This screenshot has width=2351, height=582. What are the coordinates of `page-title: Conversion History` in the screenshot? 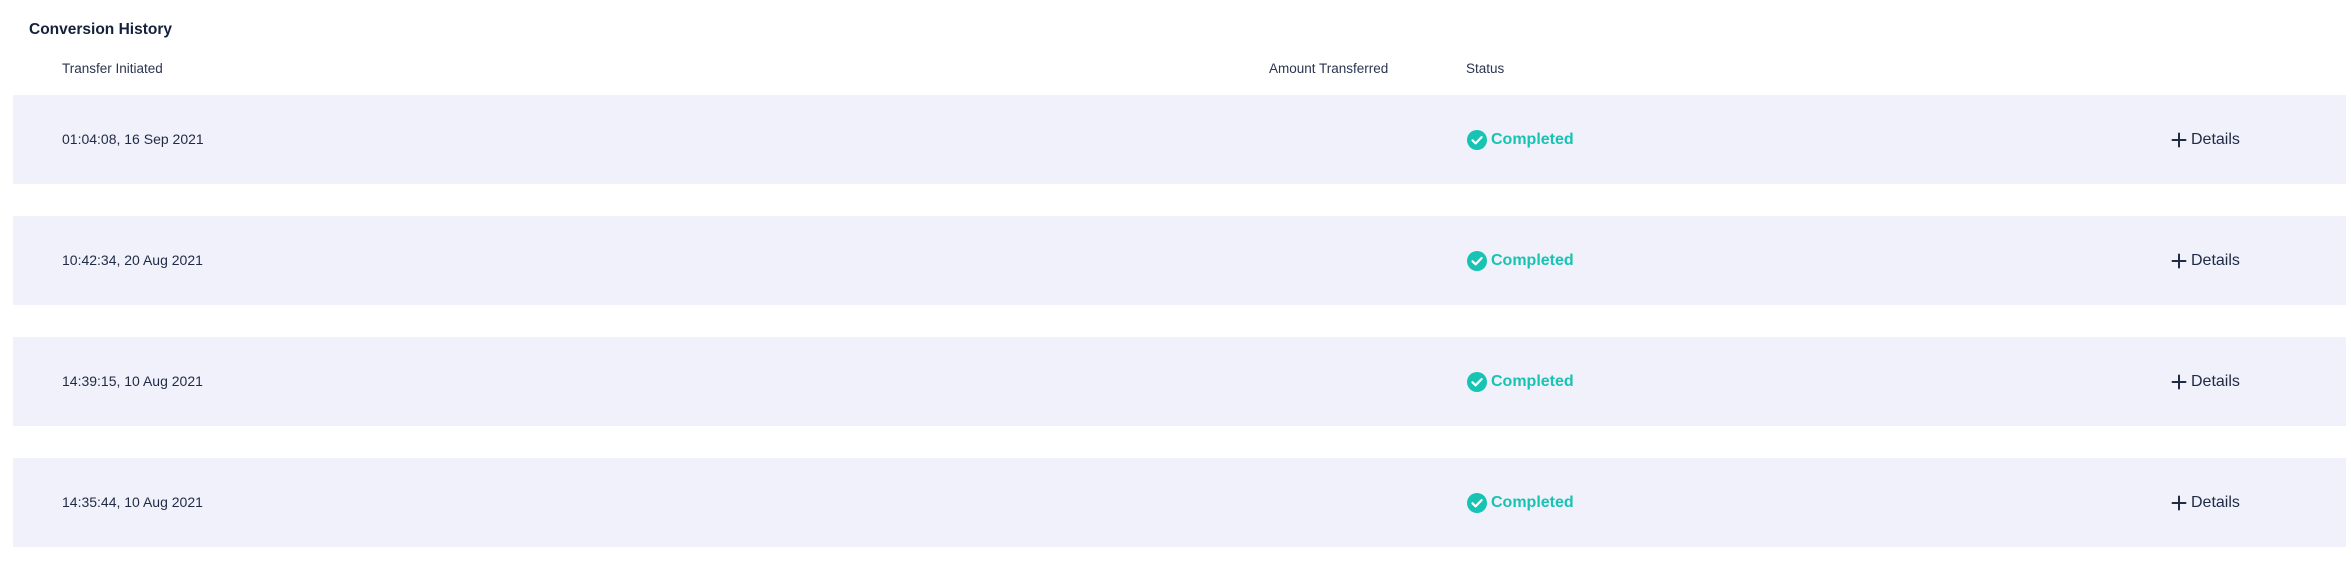 It's located at (100, 29).